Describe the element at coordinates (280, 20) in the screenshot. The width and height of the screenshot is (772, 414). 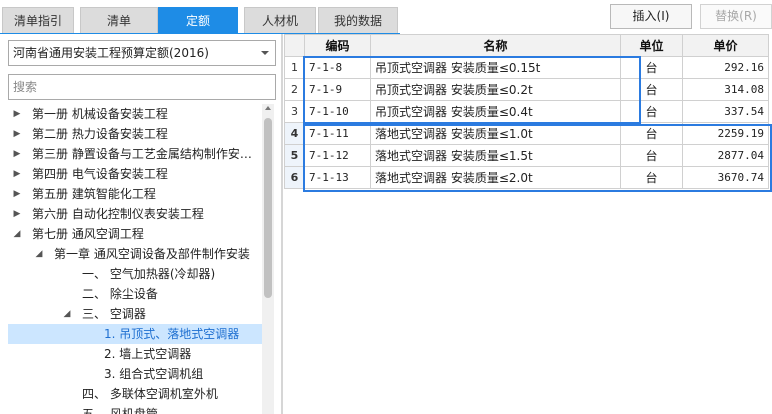
I see `tab-labor-material-machine: 人材机` at that location.